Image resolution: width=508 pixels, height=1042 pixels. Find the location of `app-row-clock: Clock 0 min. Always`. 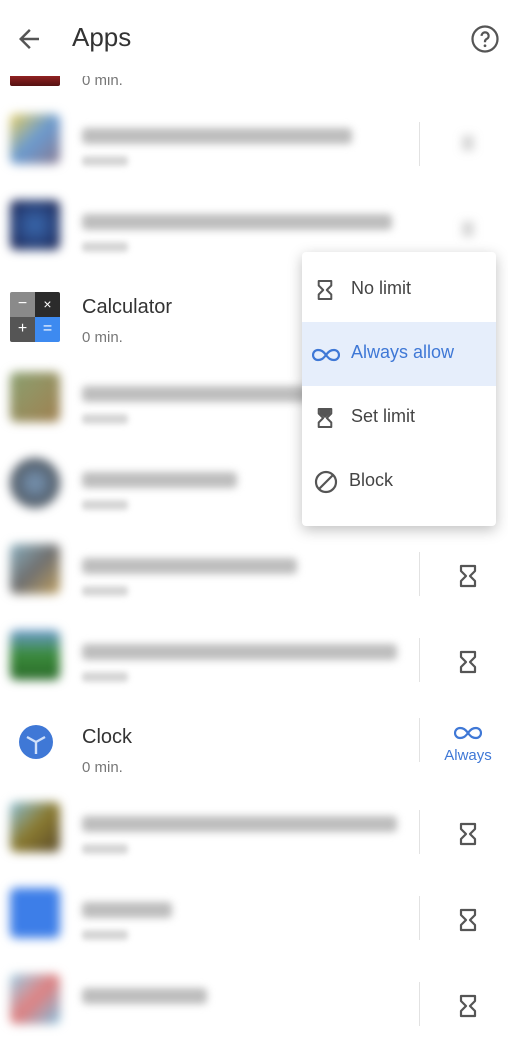

app-row-clock: Clock 0 min. Always is located at coordinates (254, 741).